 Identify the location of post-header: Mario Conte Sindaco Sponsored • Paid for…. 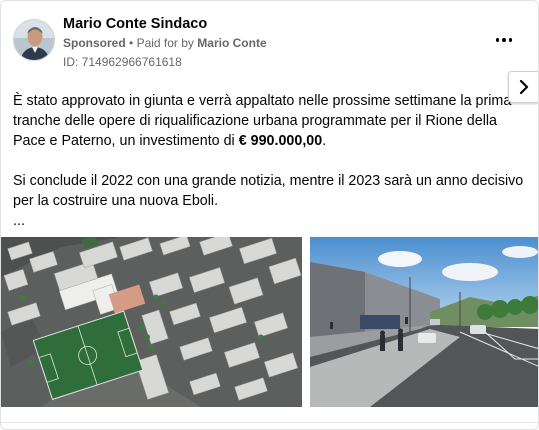
(269, 44).